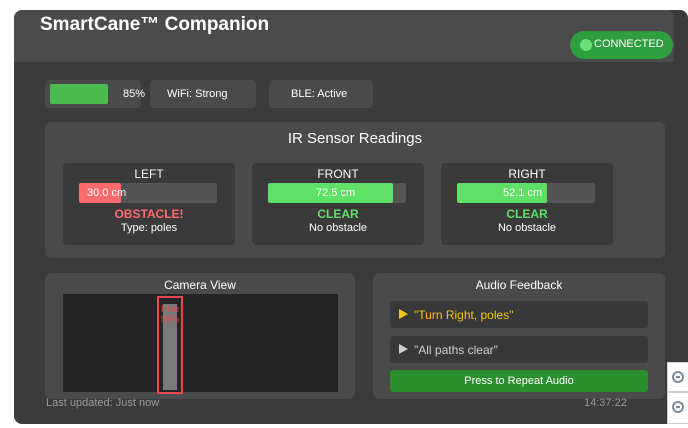  What do you see at coordinates (338, 214) in the screenshot?
I see `sensor-front-state: CLEAR` at bounding box center [338, 214].